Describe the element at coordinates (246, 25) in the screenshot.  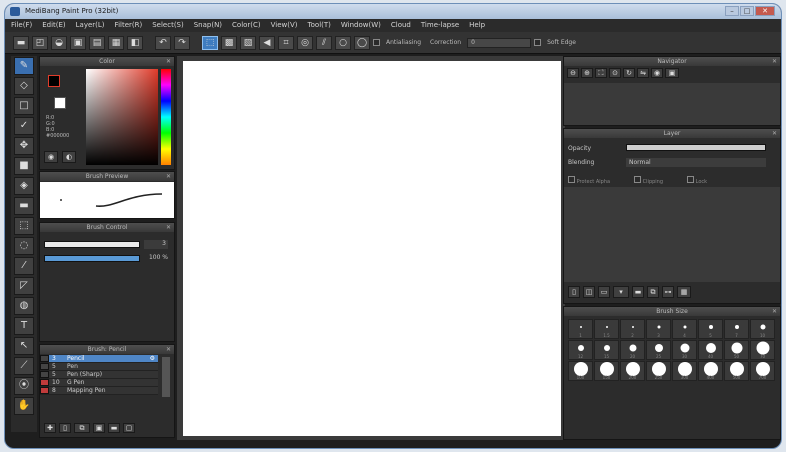
I see `menu-color: Color(C)` at that location.